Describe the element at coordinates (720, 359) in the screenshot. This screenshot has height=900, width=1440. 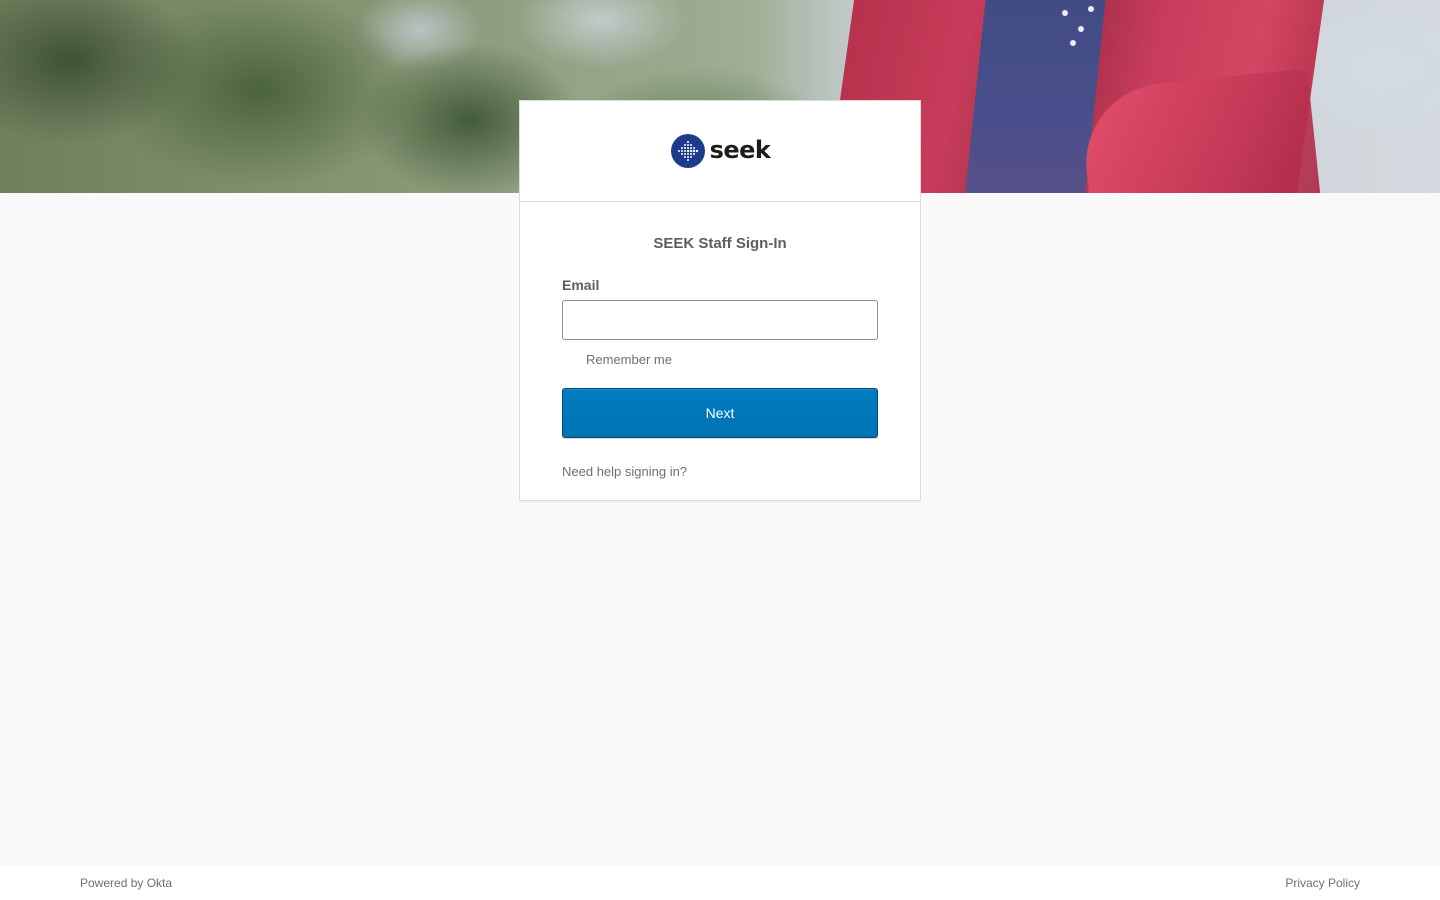
I see `remember-me-row: Remember me` at that location.